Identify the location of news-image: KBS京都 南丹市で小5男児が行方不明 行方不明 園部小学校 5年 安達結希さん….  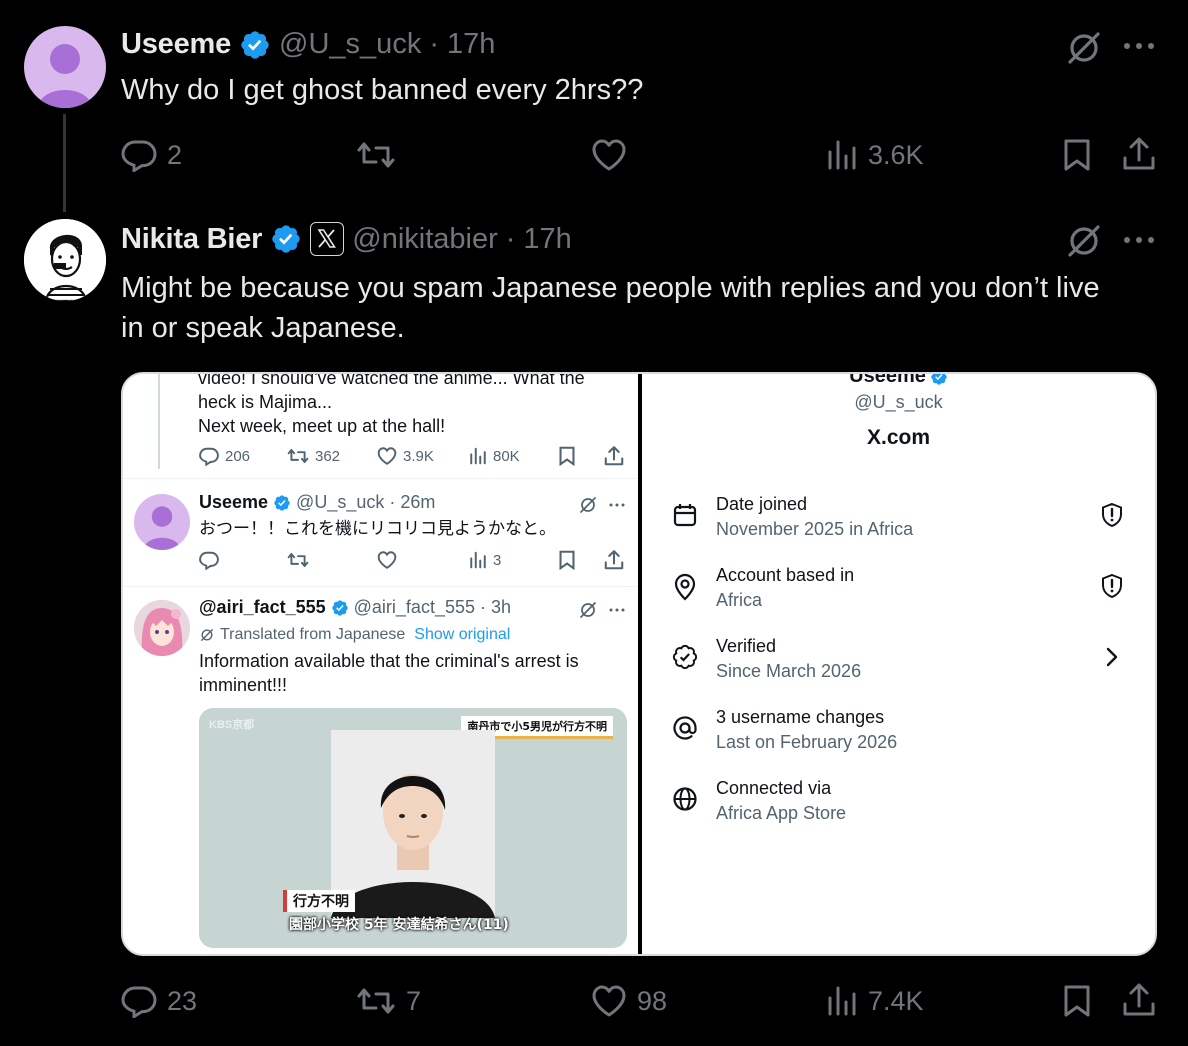
(413, 828).